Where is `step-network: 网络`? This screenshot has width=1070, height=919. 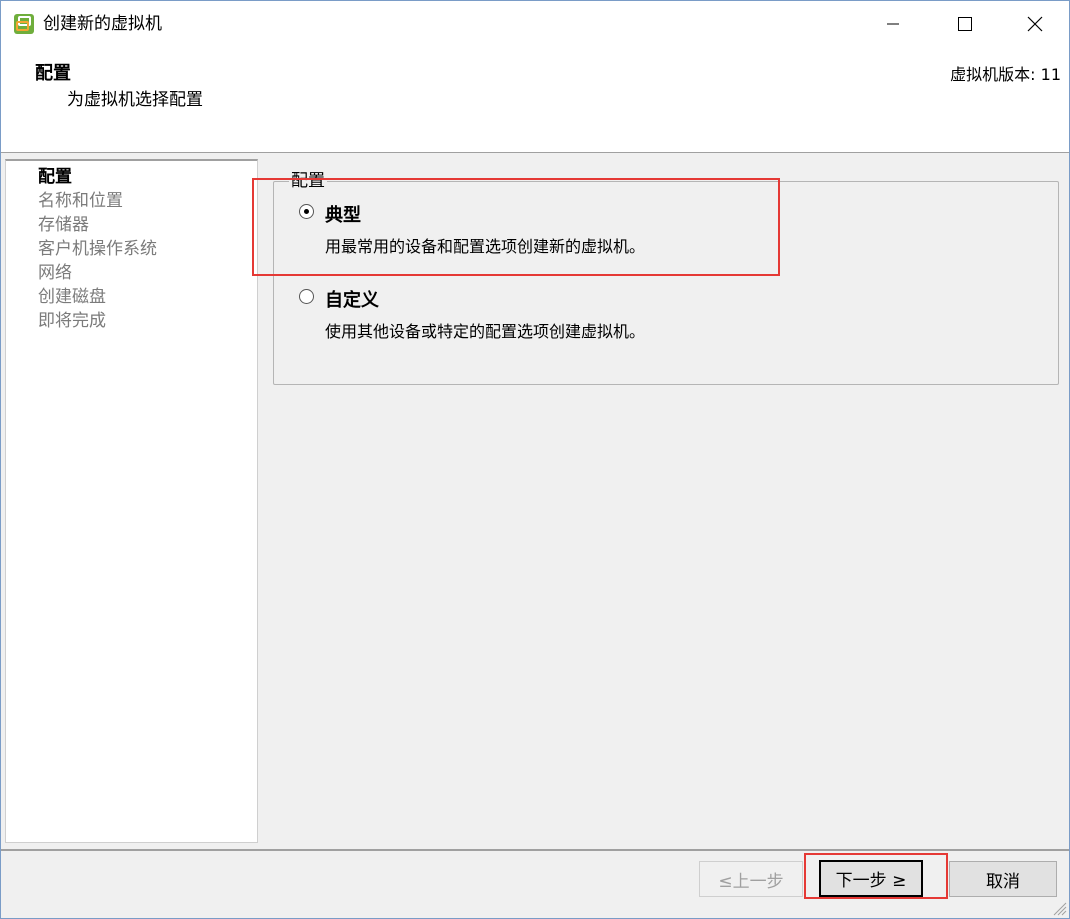 step-network: 网络 is located at coordinates (55, 273).